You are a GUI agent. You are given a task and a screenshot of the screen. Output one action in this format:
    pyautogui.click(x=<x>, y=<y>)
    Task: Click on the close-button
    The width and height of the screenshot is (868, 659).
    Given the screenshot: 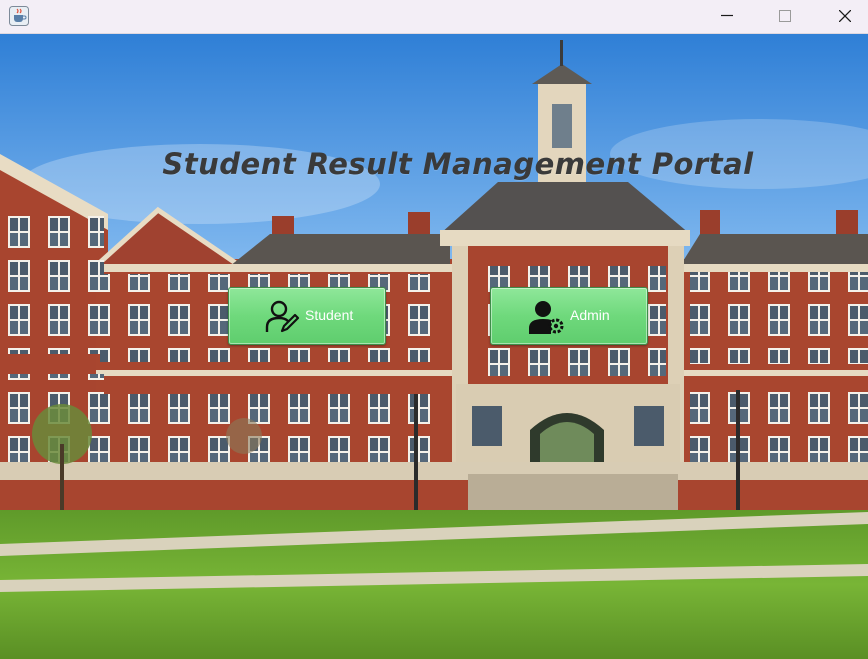 What is the action you would take?
    pyautogui.click(x=845, y=16)
    